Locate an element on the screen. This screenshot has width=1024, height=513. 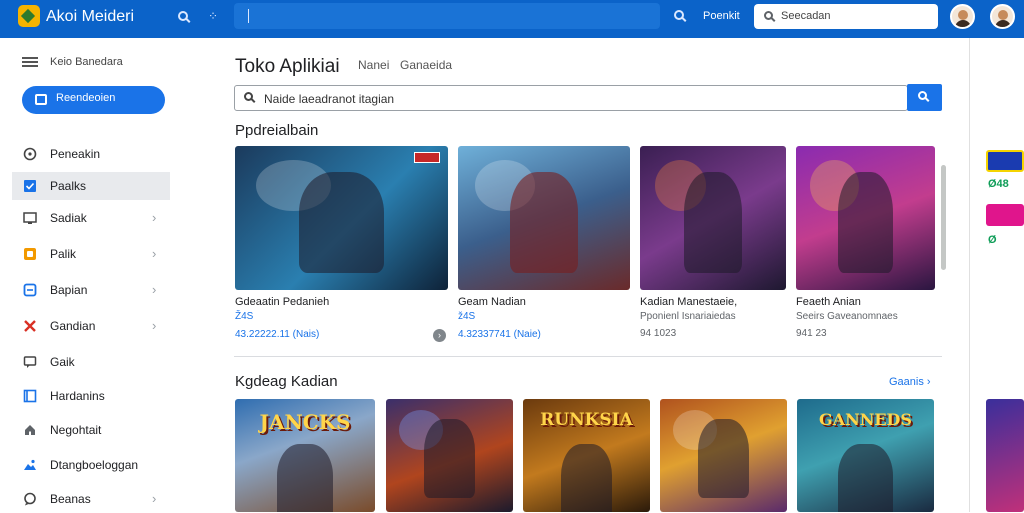
header-search-placeholder: Seecadan is located at coordinates (806, 16).